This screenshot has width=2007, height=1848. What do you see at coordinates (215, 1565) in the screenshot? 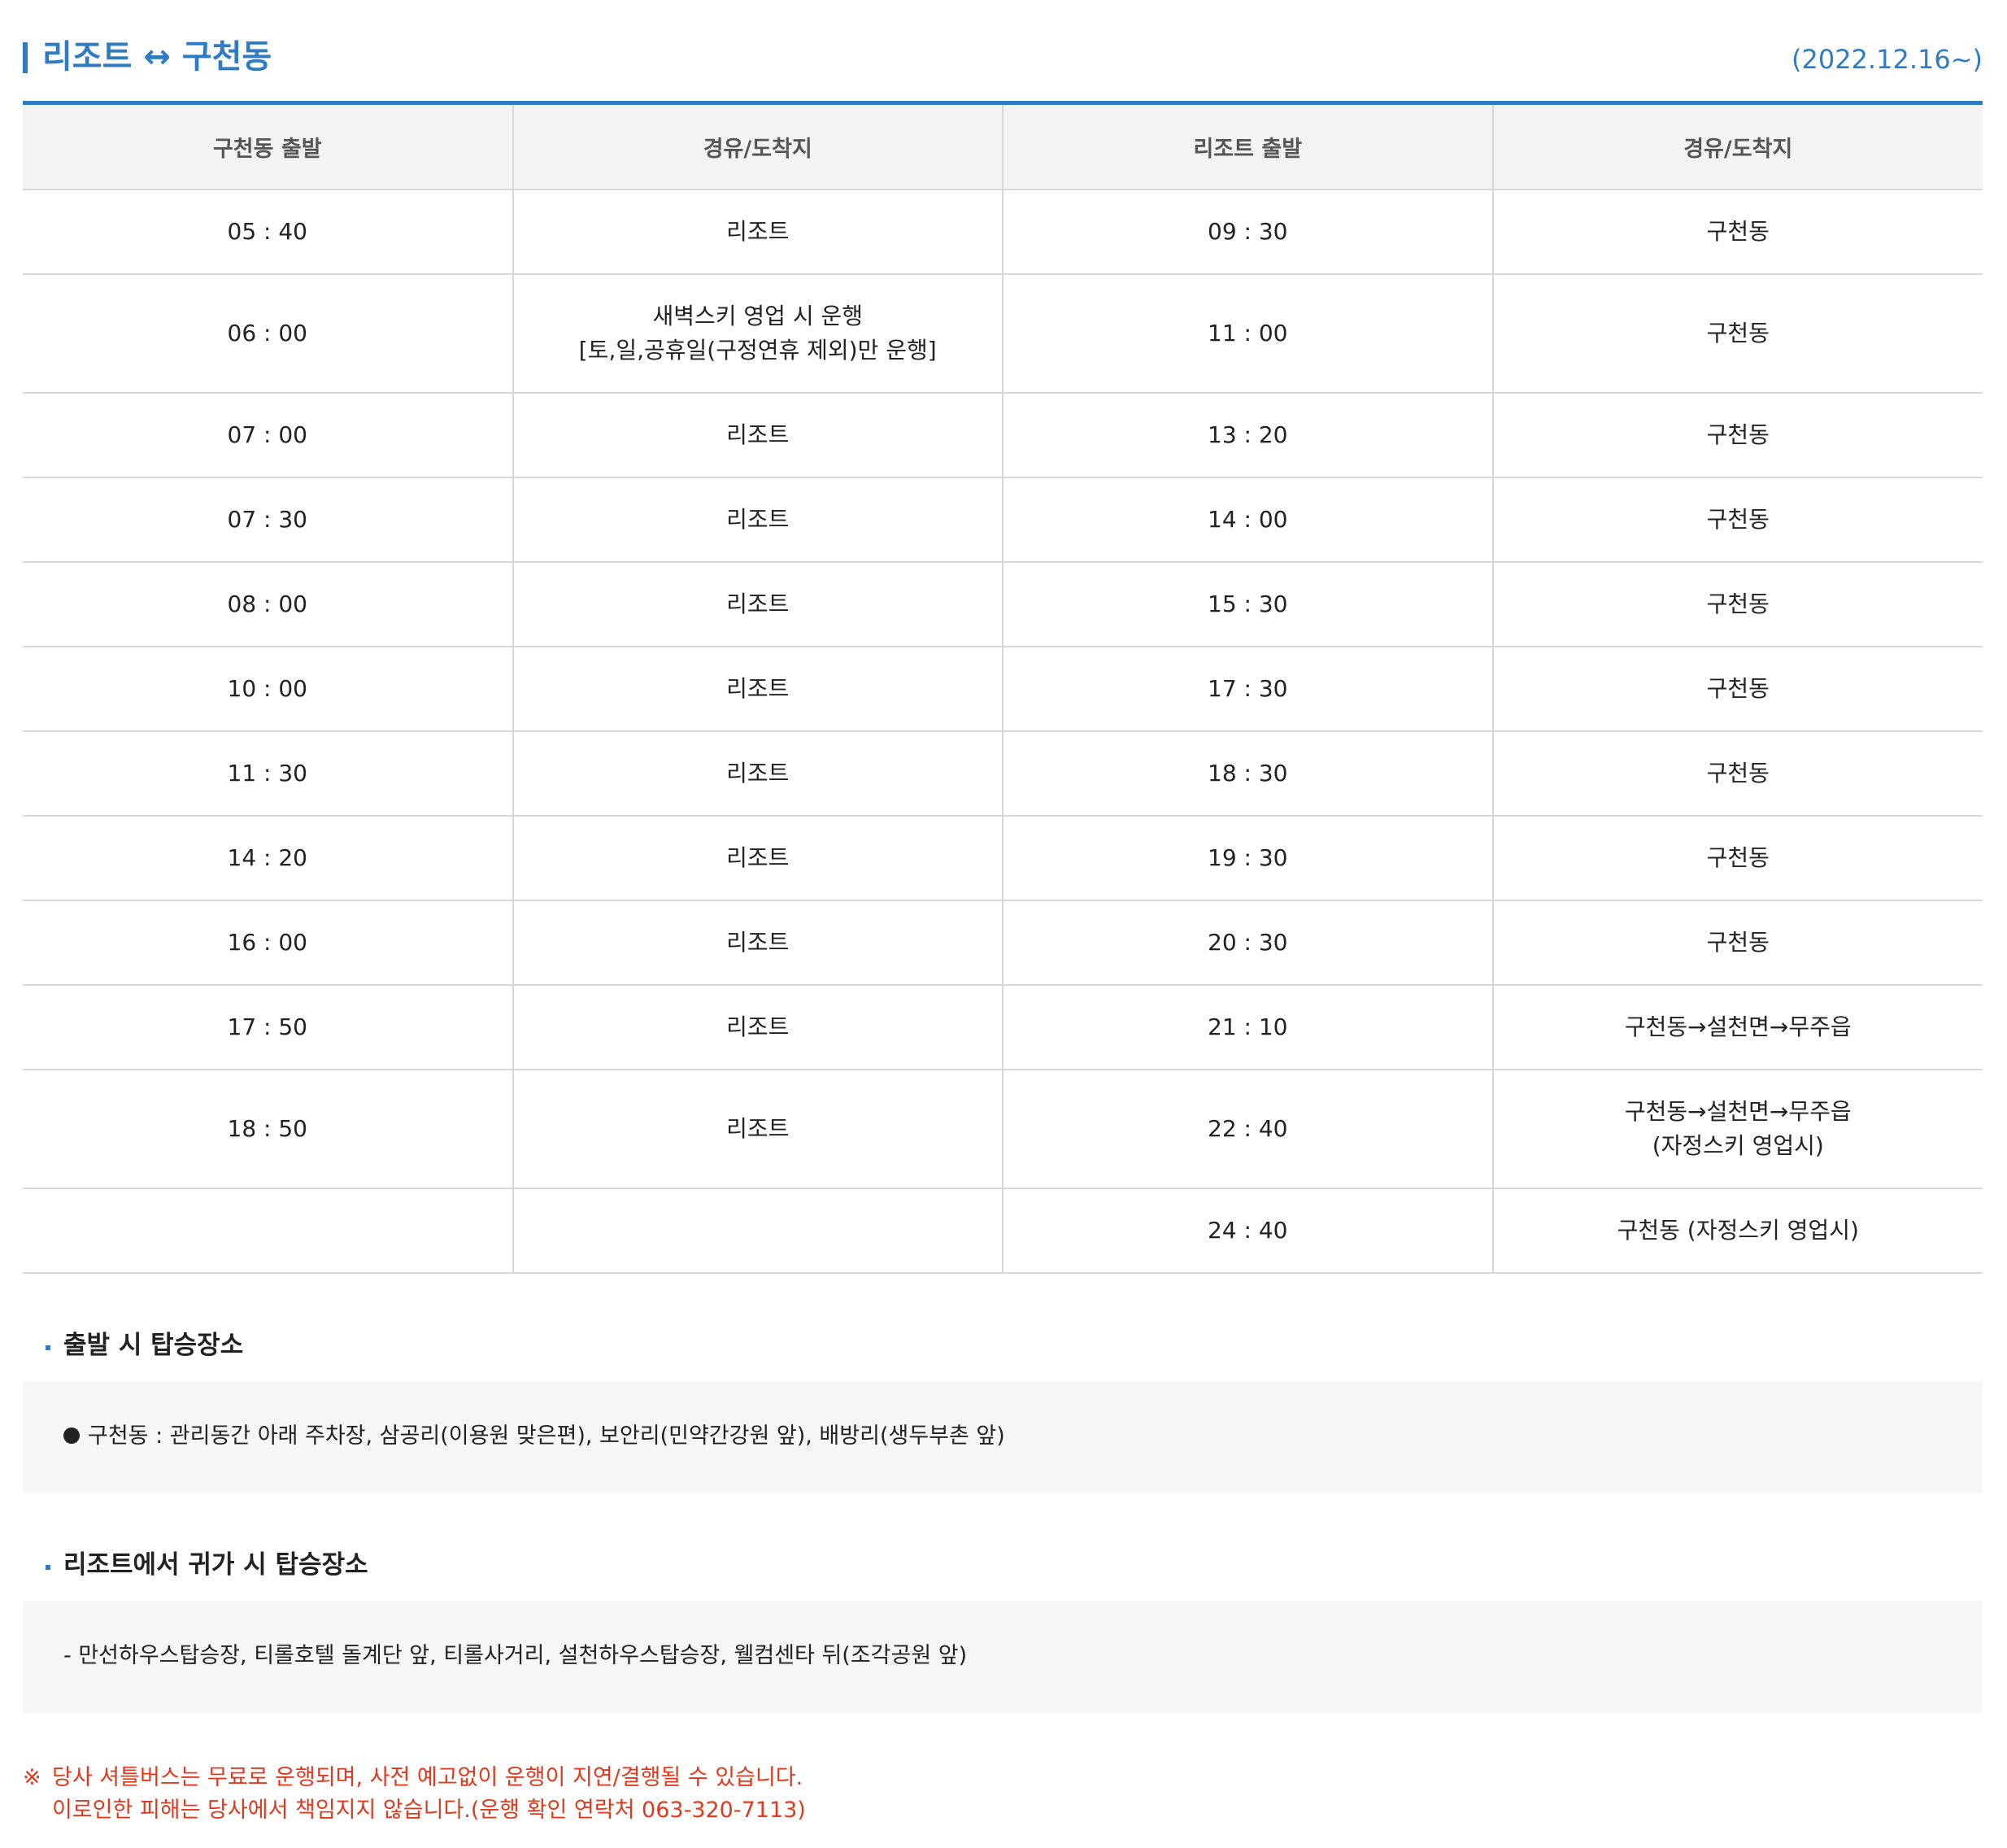
I see `section-title: 리조트에서 귀가 시 탑승장소` at bounding box center [215, 1565].